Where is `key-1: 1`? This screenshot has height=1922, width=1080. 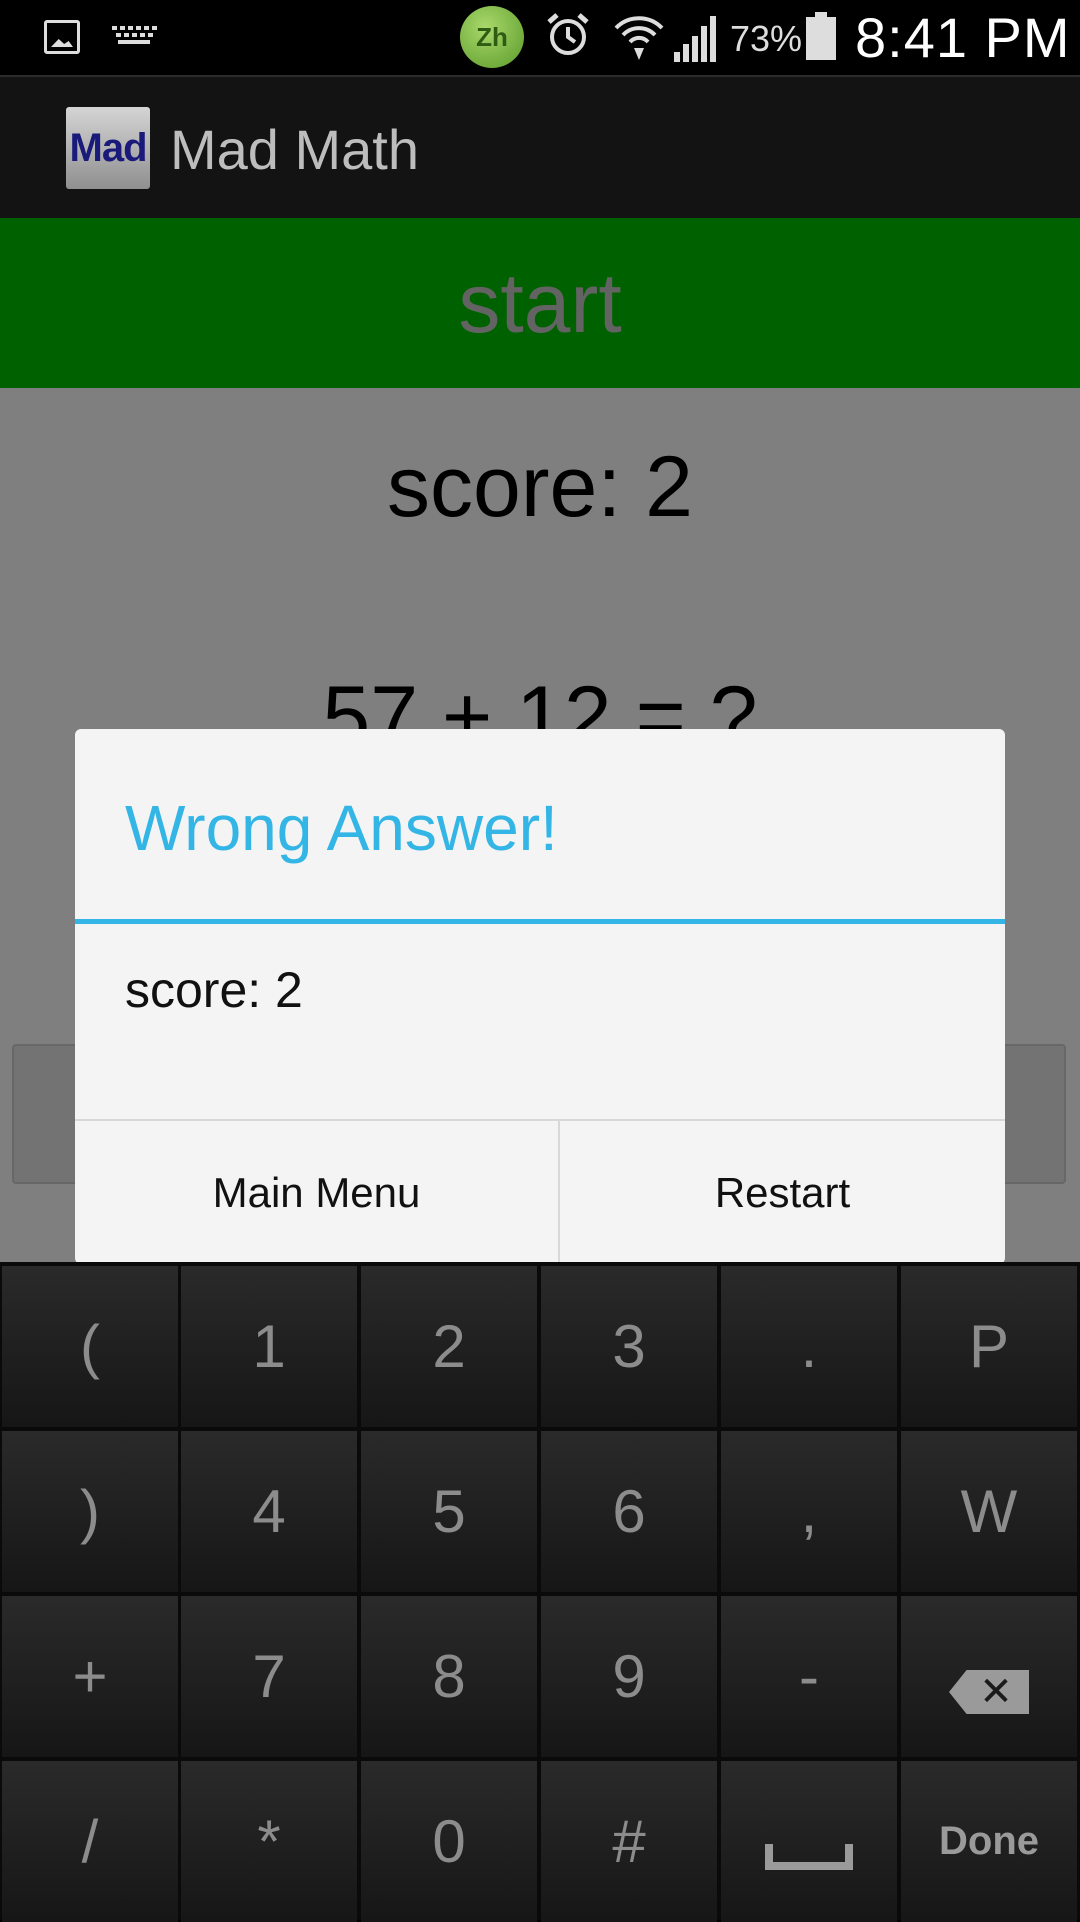 key-1: 1 is located at coordinates (269, 1346).